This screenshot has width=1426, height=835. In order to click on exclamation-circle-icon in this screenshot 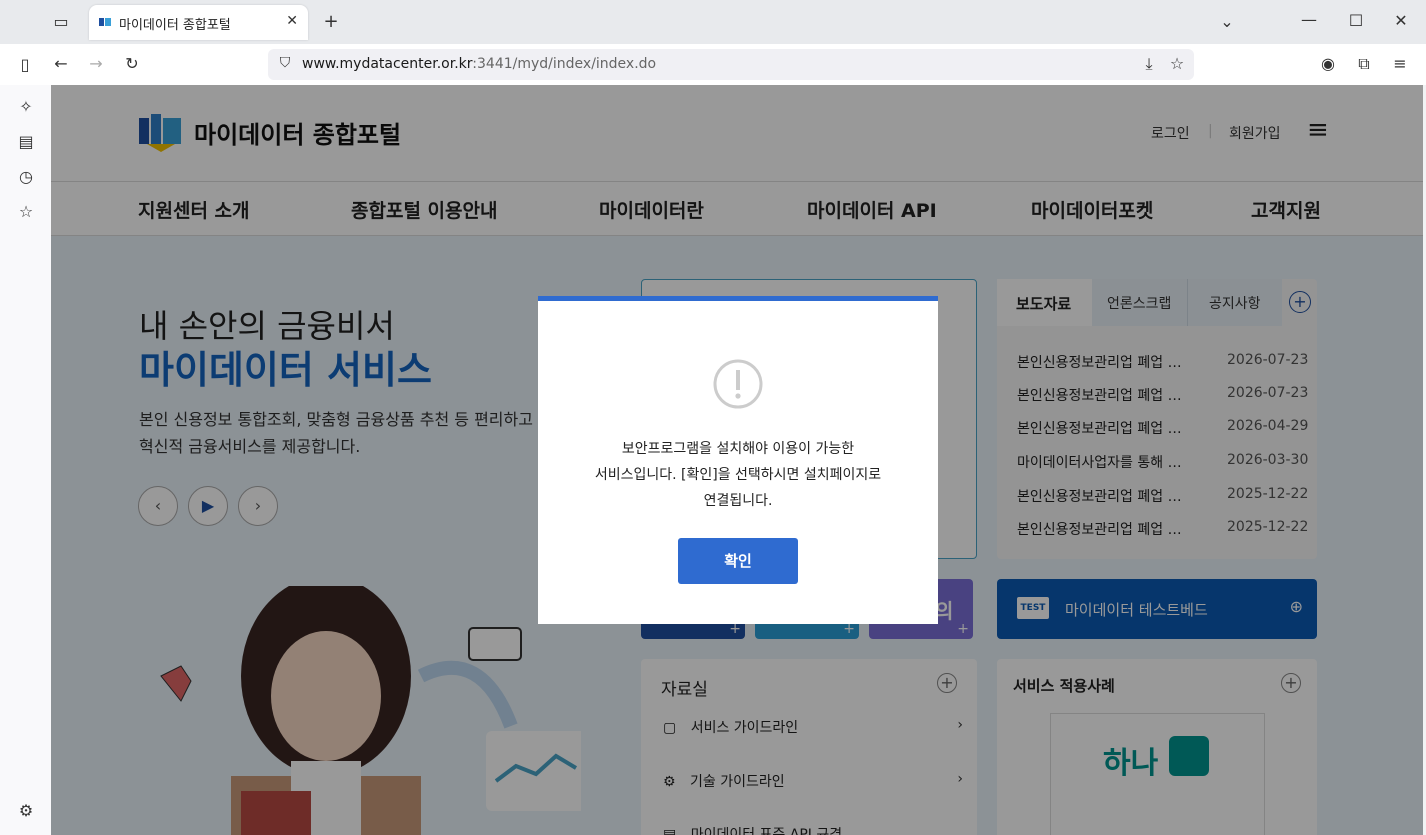, I will do `click(738, 384)`.